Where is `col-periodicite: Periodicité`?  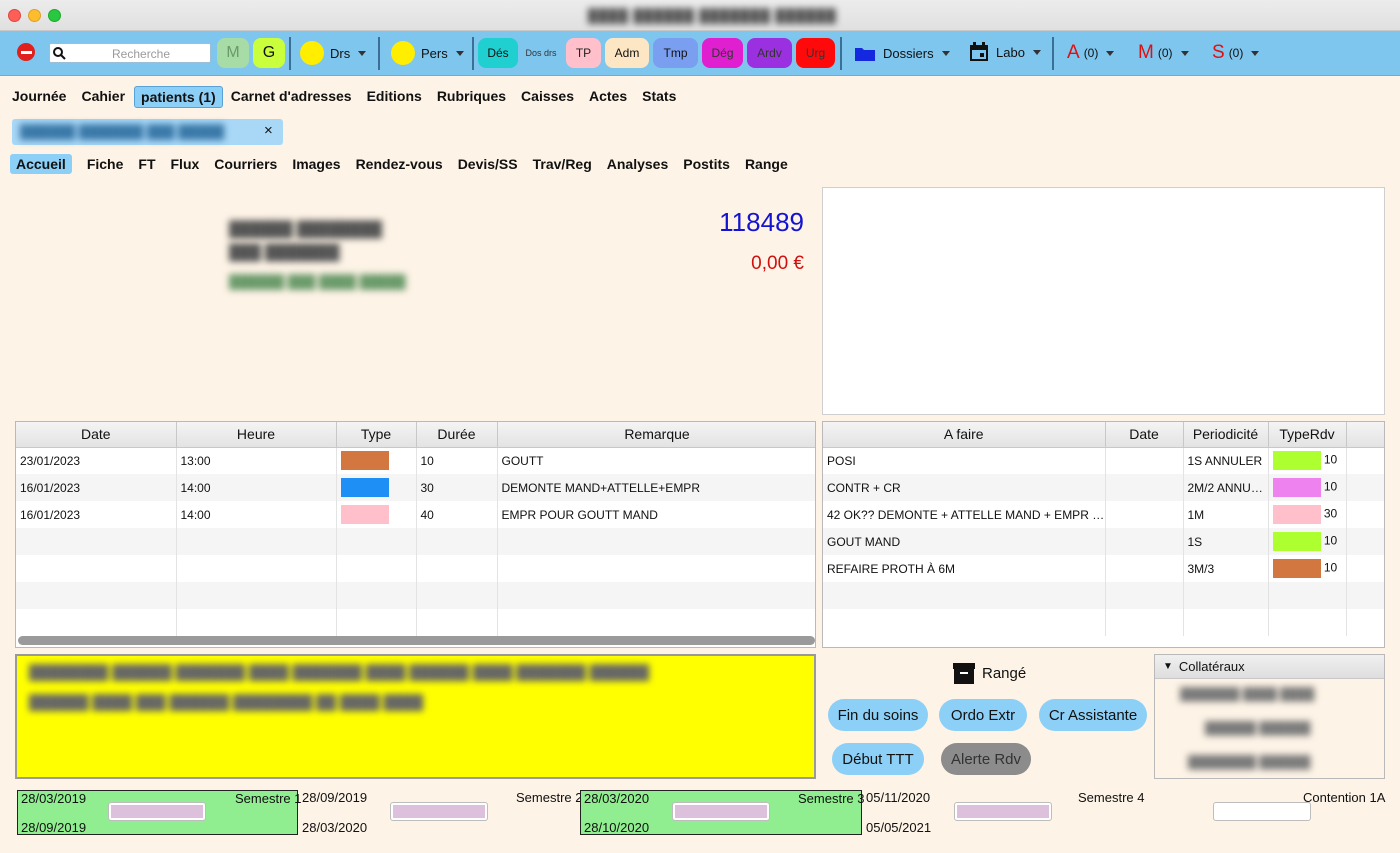
col-periodicite: Periodicité is located at coordinates (1226, 435).